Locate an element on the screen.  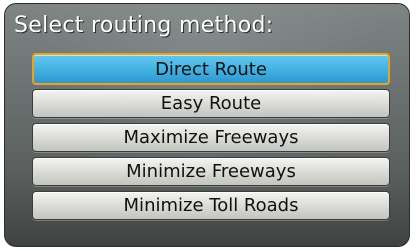
option-easy-route: Easy Route is located at coordinates (211, 103).